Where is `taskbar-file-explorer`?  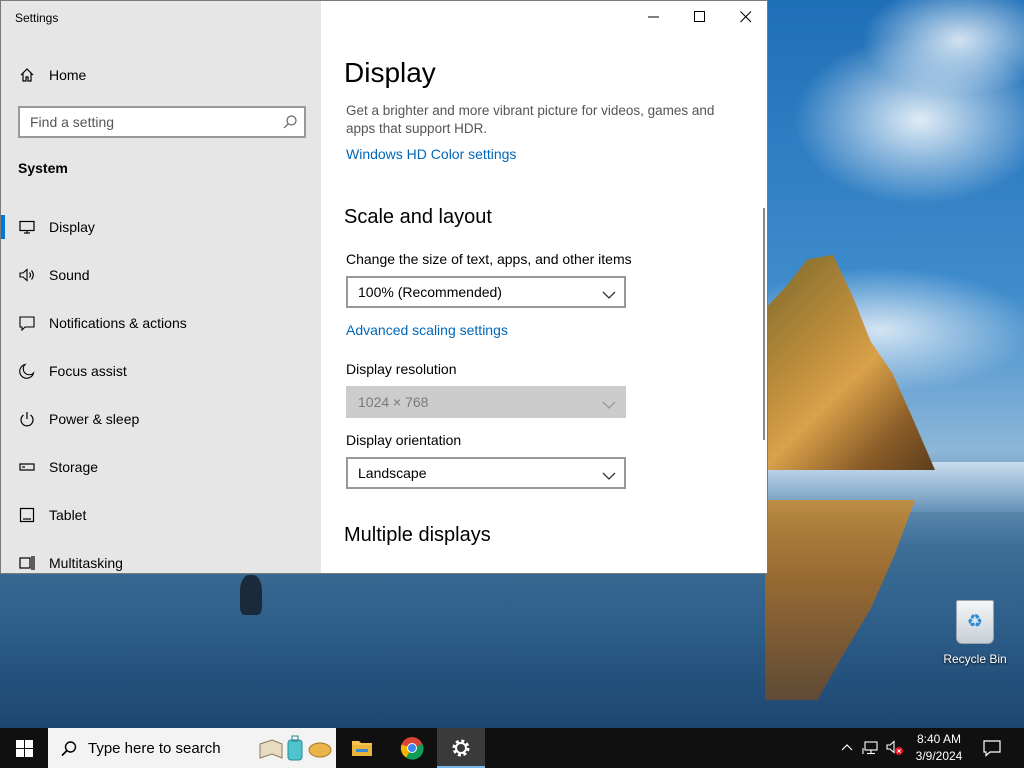
taskbar-file-explorer is located at coordinates (362, 748).